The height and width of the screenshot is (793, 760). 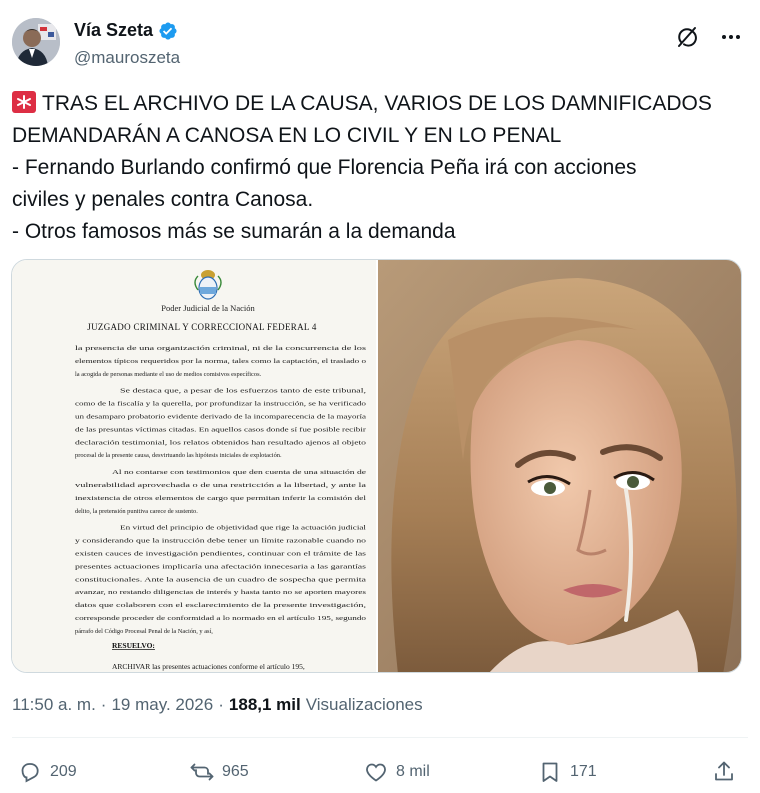 I want to click on reply-button: 209, so click(x=47, y=772).